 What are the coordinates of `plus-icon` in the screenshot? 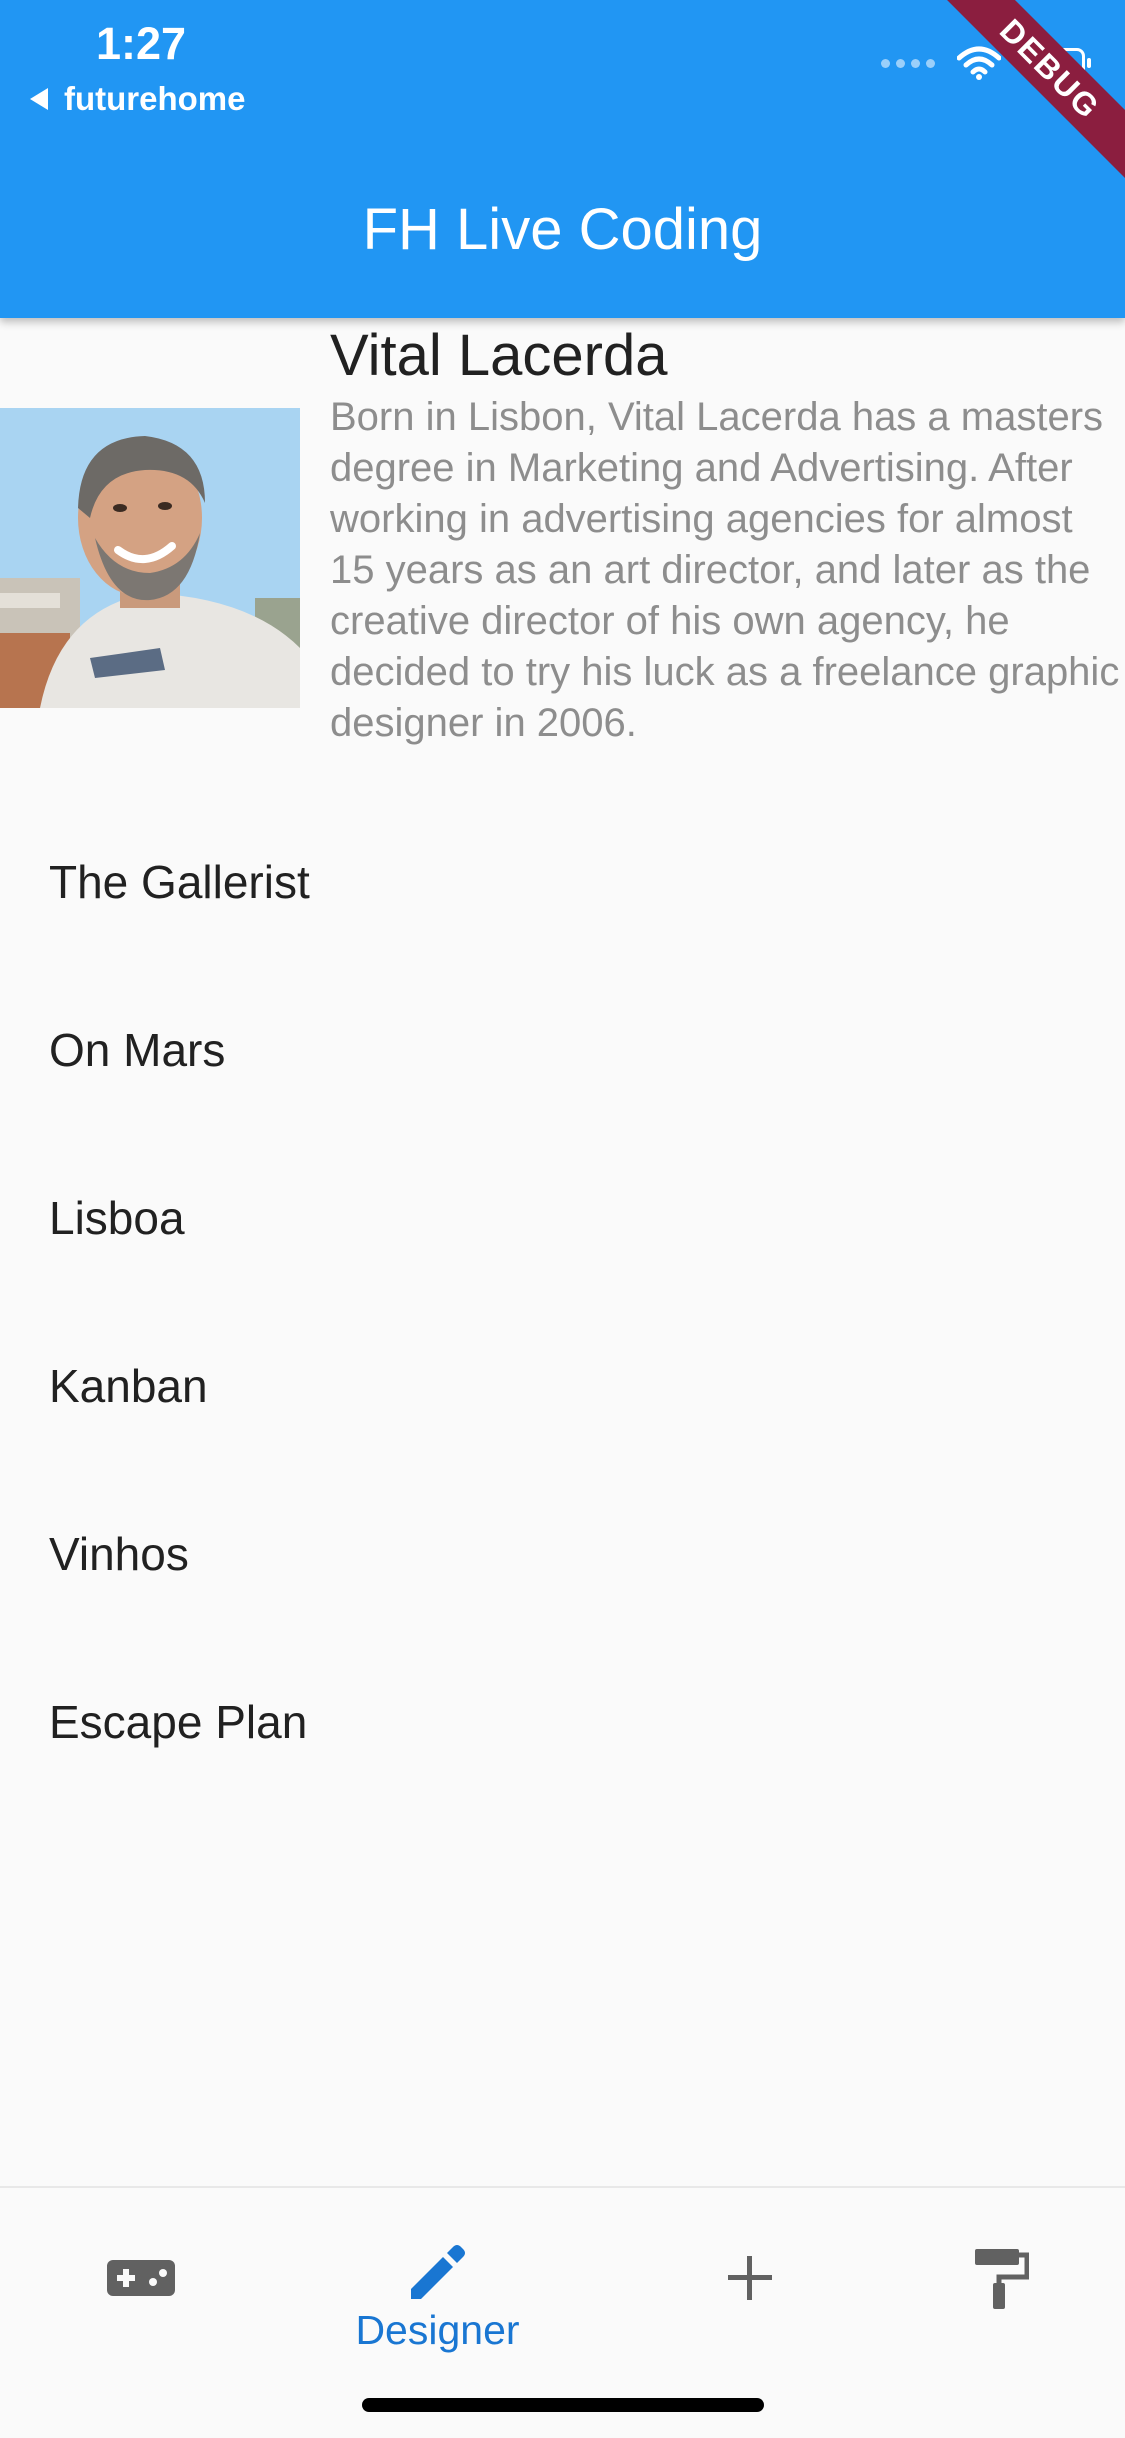 It's located at (749, 2278).